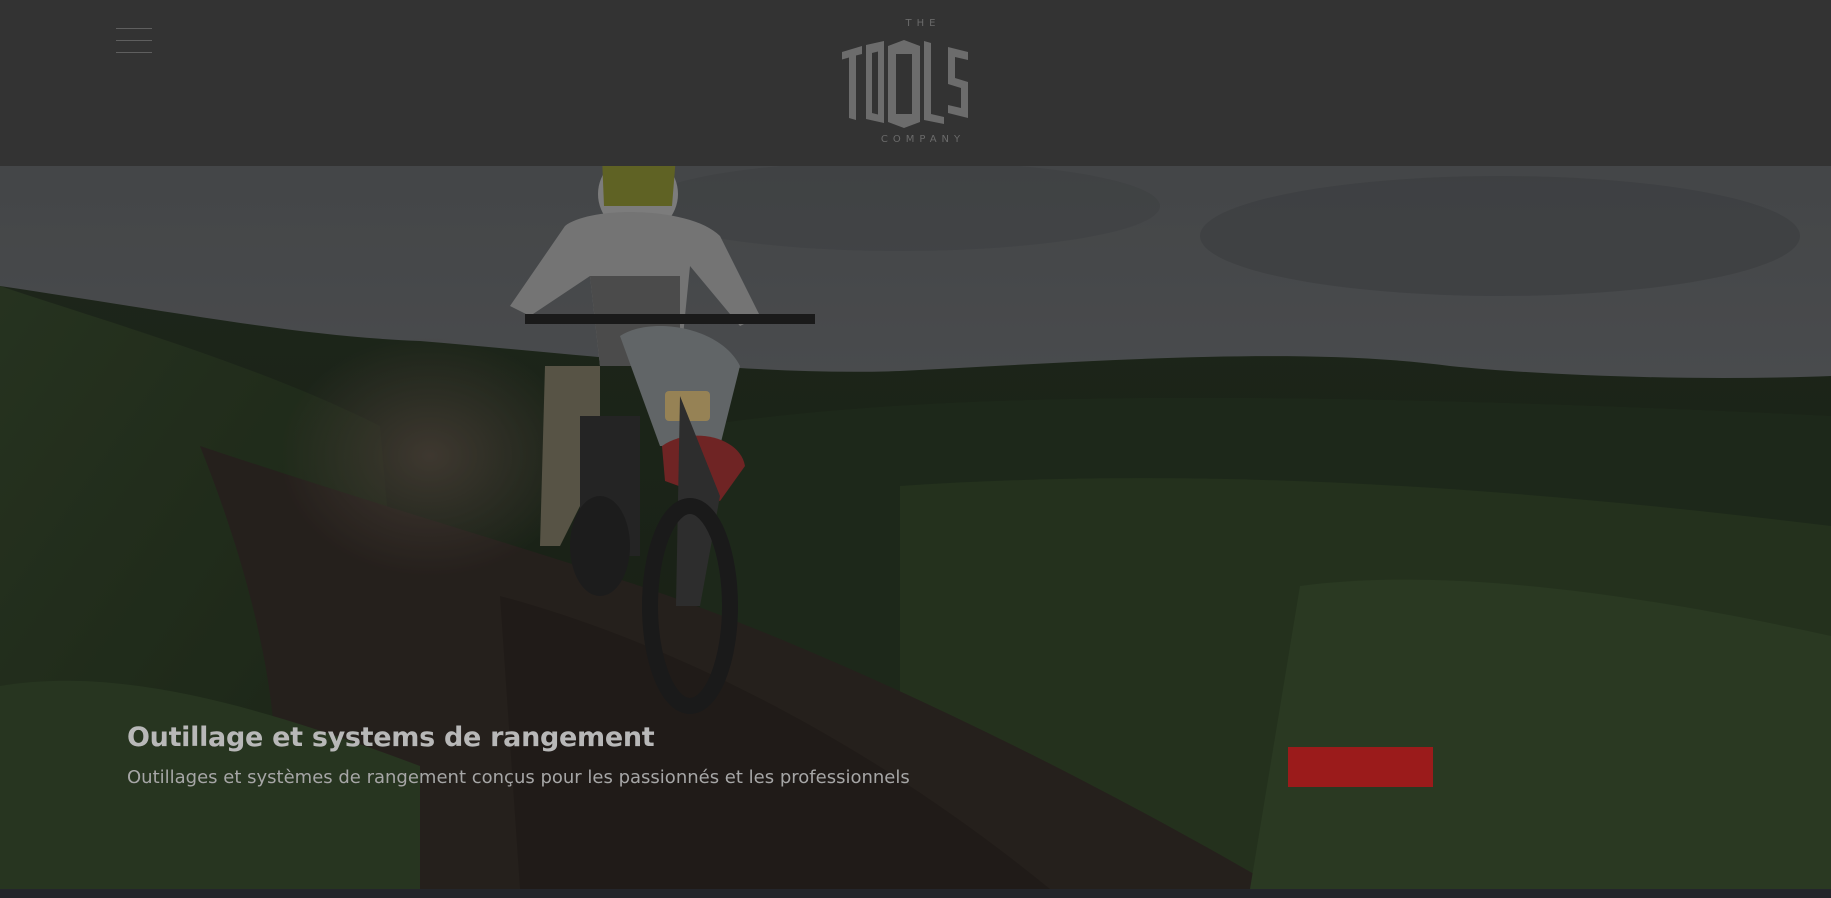 The width and height of the screenshot is (1831, 898). I want to click on hamburger-menu-button, so click(135, 41).